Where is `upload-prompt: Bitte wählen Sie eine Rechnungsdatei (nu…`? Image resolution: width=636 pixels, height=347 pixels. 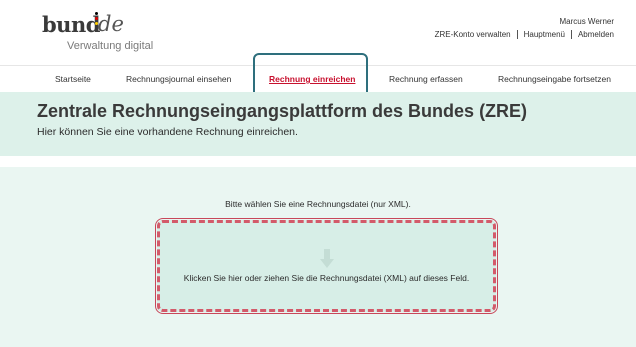 upload-prompt: Bitte wählen Sie eine Rechnungsdatei (nu… is located at coordinates (318, 204).